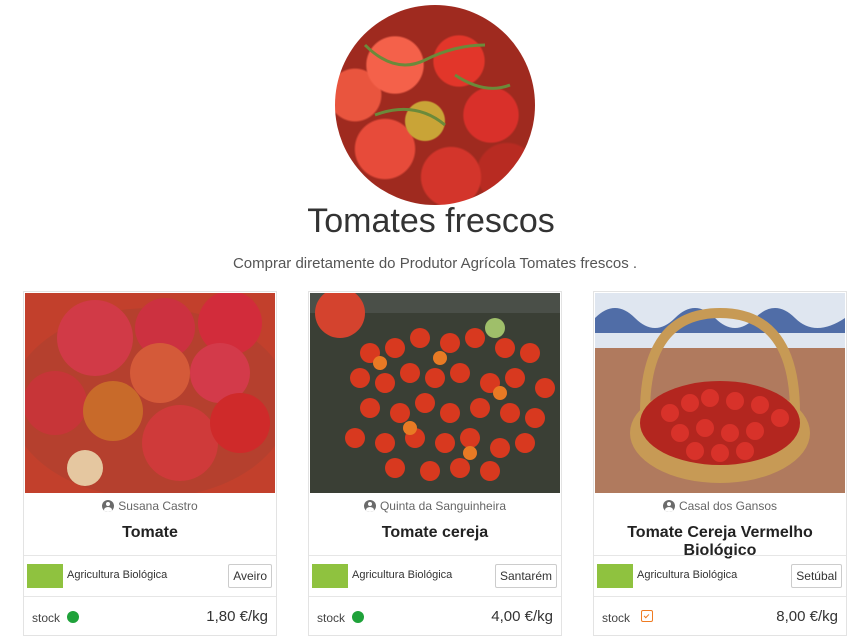 The width and height of the screenshot is (862, 636). I want to click on product-name: Tomate cereja, so click(435, 533).